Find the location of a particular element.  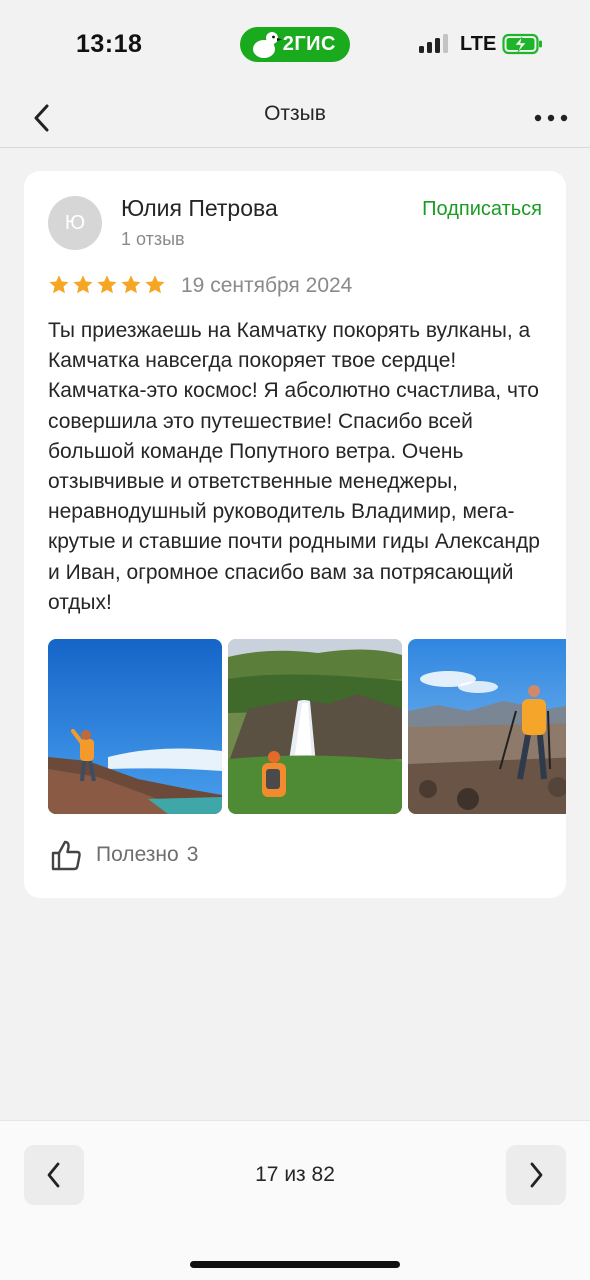

more-options-button is located at coordinates (551, 118).